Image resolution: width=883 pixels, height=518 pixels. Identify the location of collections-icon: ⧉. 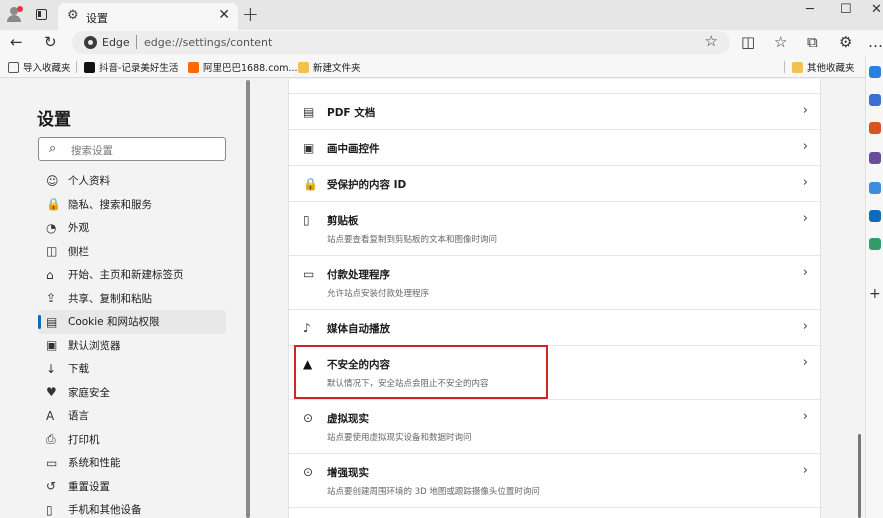
(812, 42).